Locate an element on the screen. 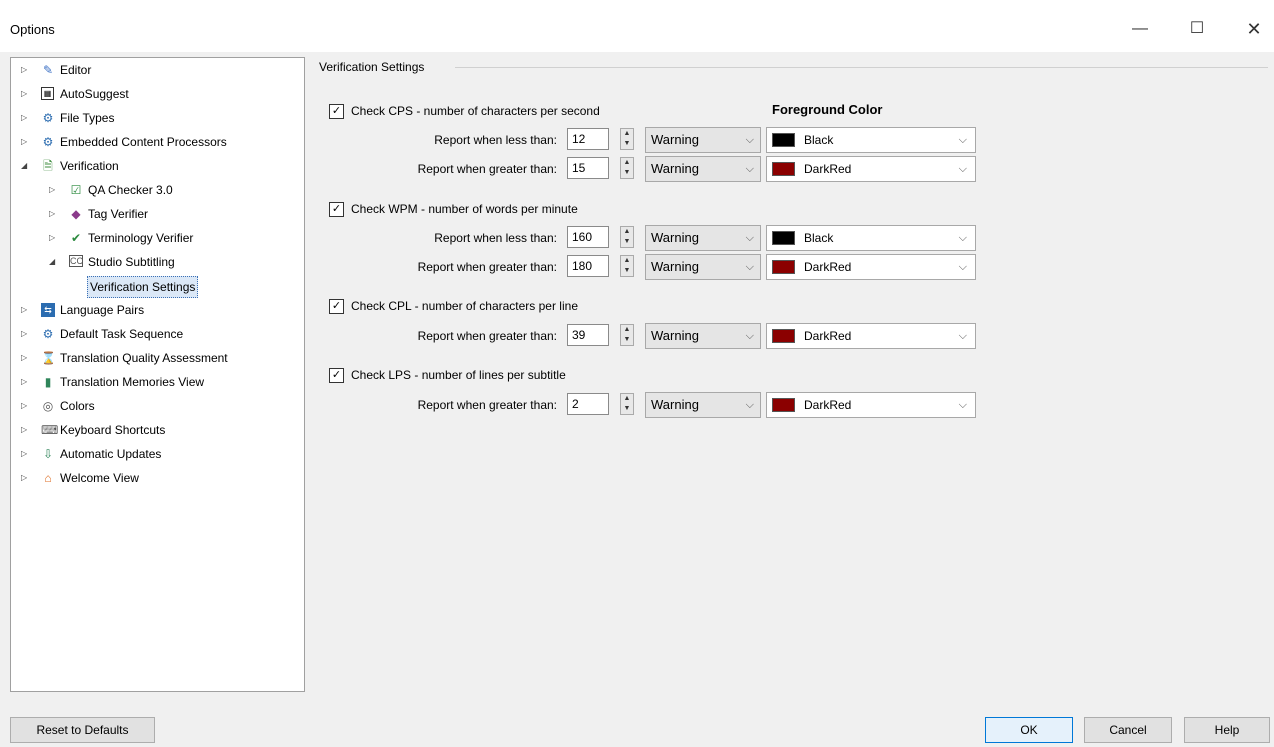 The width and height of the screenshot is (1274, 747). pencil-icon: ✎ is located at coordinates (48, 70).